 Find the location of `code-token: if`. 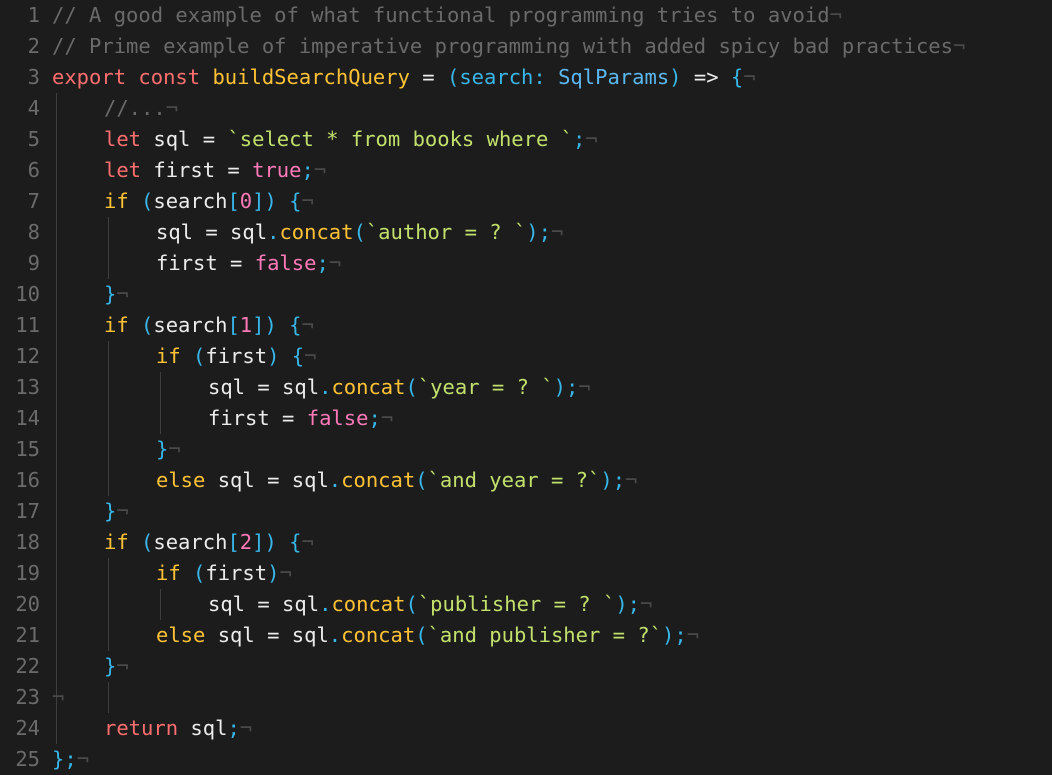

code-token: if is located at coordinates (168, 356).